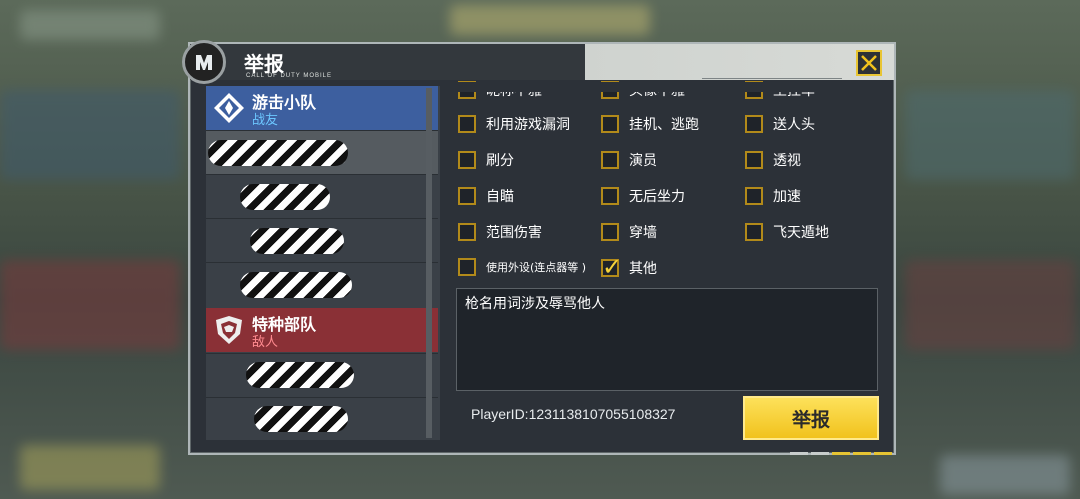 The width and height of the screenshot is (1080, 499). What do you see at coordinates (787, 197) in the screenshot?
I see `option-label: 加速` at bounding box center [787, 197].